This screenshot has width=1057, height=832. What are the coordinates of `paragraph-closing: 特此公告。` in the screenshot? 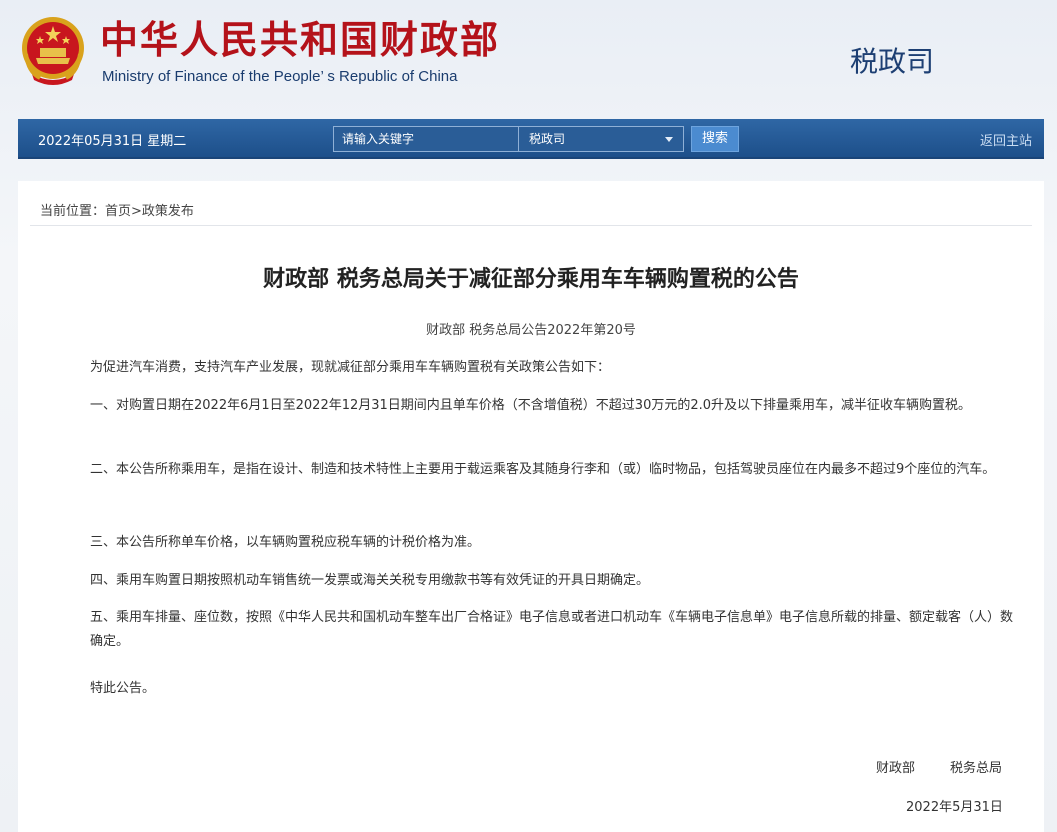 It's located at (540, 689).